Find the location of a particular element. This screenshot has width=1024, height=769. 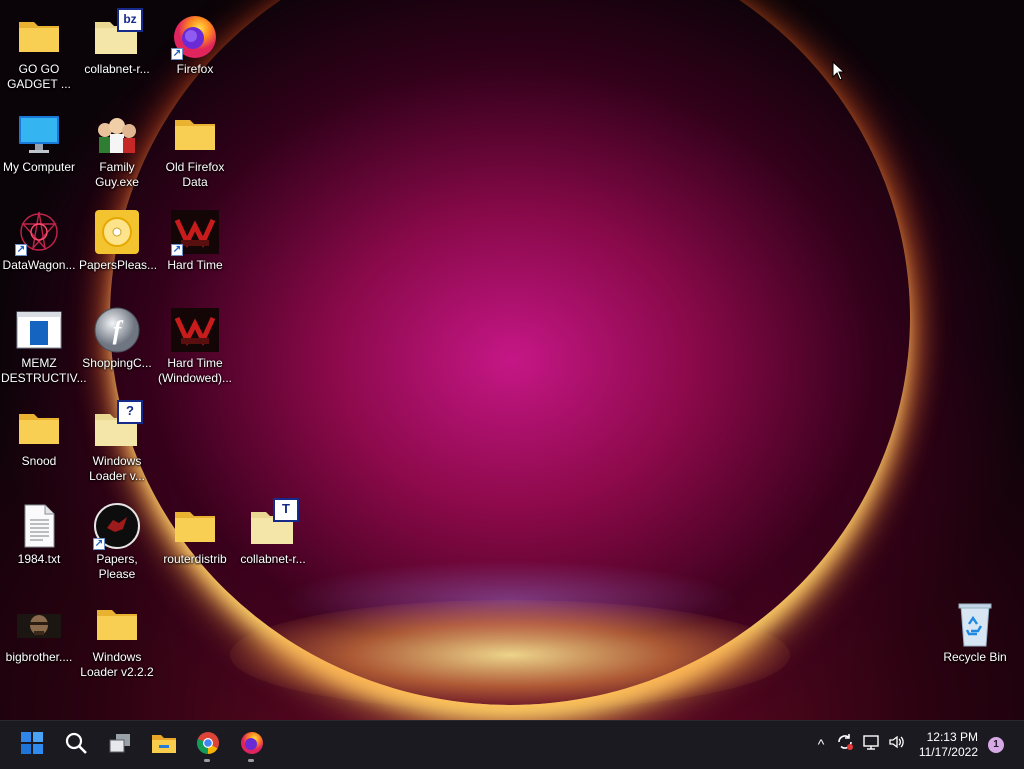

icon-label: Snood is located at coordinates (39, 461).